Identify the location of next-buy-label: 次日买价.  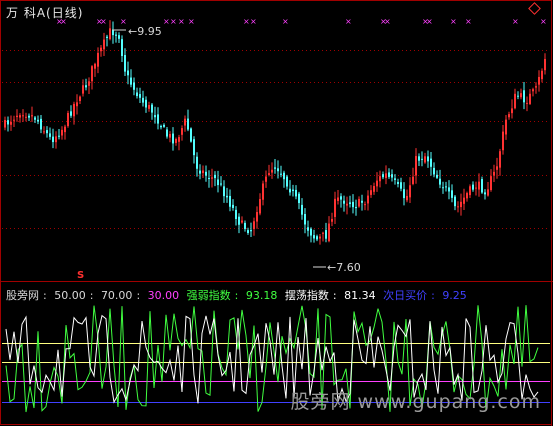
(405, 295).